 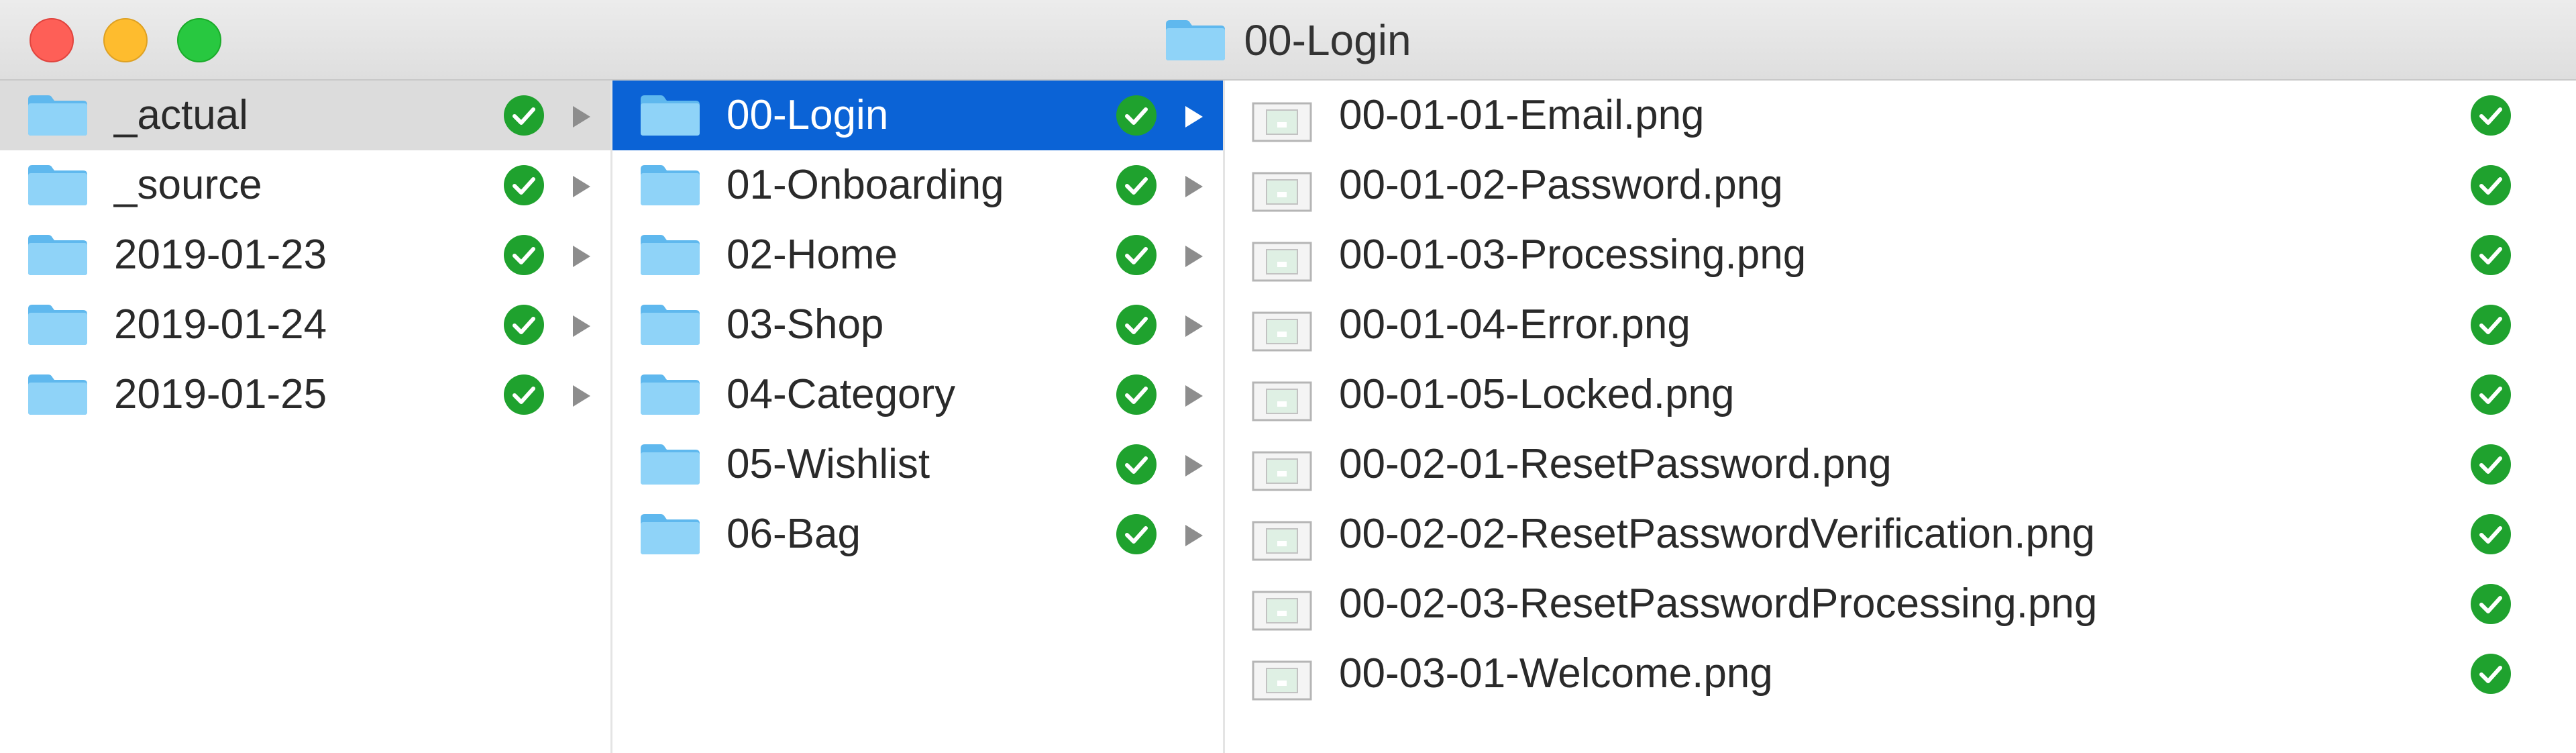 What do you see at coordinates (917, 325) in the screenshot?
I see `folder-row-03-shop: 03-Shop` at bounding box center [917, 325].